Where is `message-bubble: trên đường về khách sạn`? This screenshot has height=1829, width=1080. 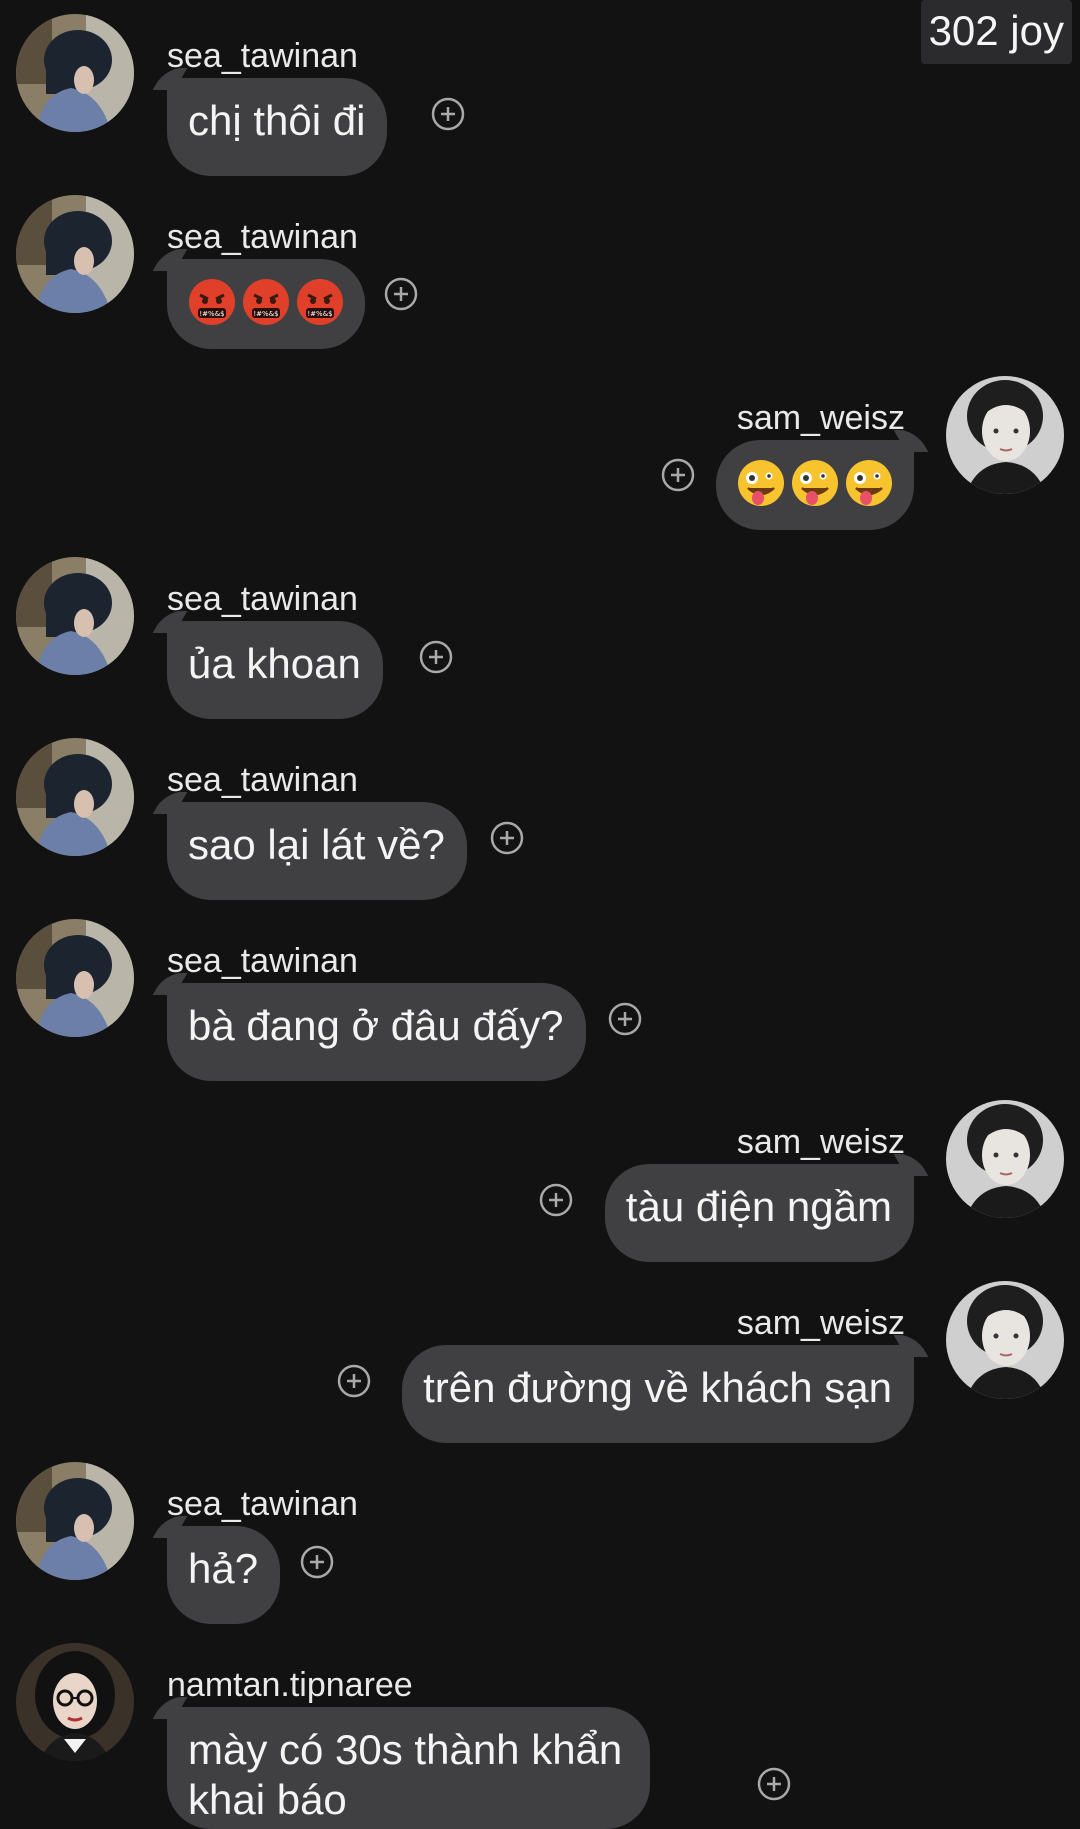
message-bubble: trên đường về khách sạn is located at coordinates (665, 1389).